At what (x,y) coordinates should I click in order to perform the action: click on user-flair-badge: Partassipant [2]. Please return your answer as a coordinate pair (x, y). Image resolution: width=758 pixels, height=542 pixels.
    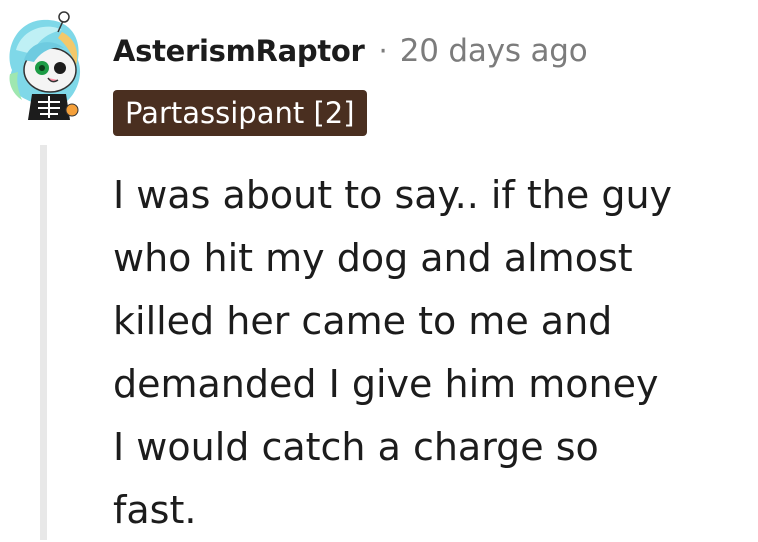
    Looking at the image, I should click on (240, 113).